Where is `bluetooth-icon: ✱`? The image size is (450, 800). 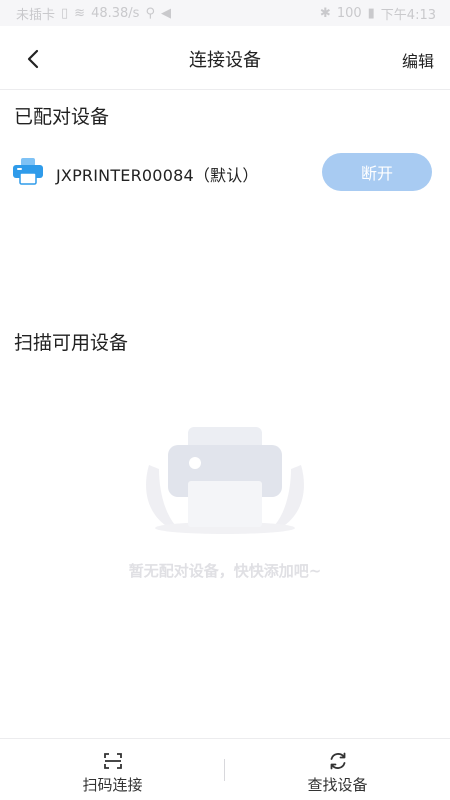 bluetooth-icon: ✱ is located at coordinates (325, 13).